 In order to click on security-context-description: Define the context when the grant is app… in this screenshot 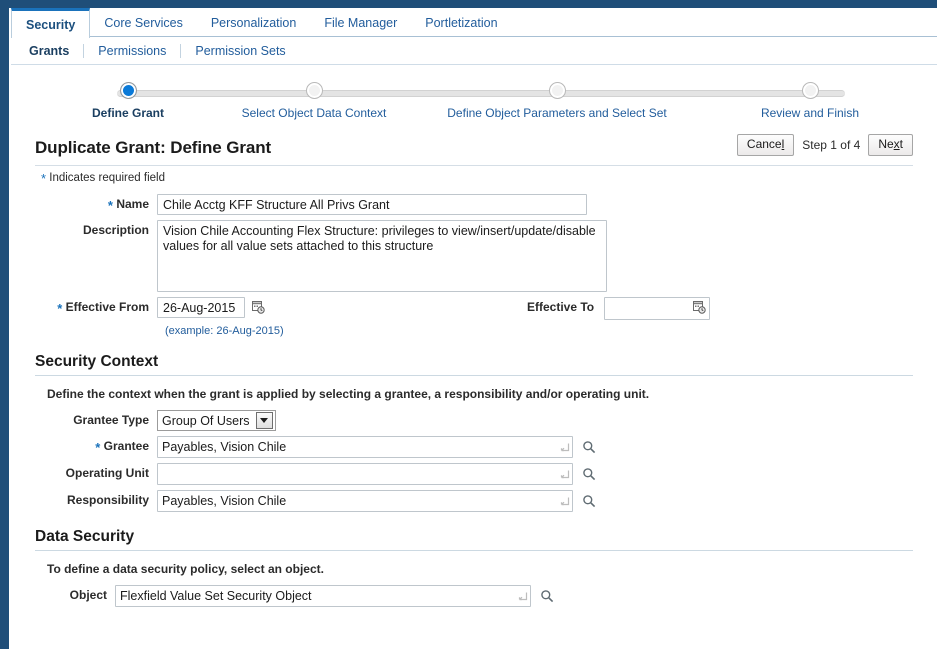, I will do `click(348, 394)`.